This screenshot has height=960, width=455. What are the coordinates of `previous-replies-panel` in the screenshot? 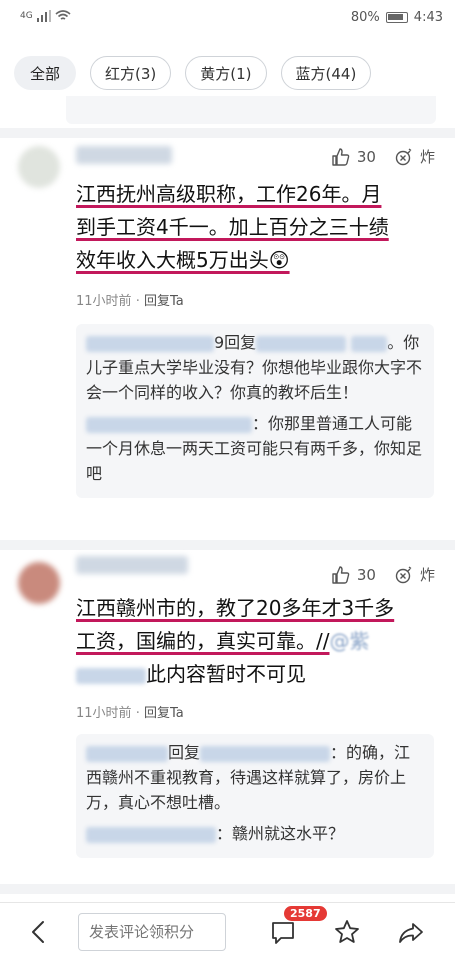 It's located at (251, 110).